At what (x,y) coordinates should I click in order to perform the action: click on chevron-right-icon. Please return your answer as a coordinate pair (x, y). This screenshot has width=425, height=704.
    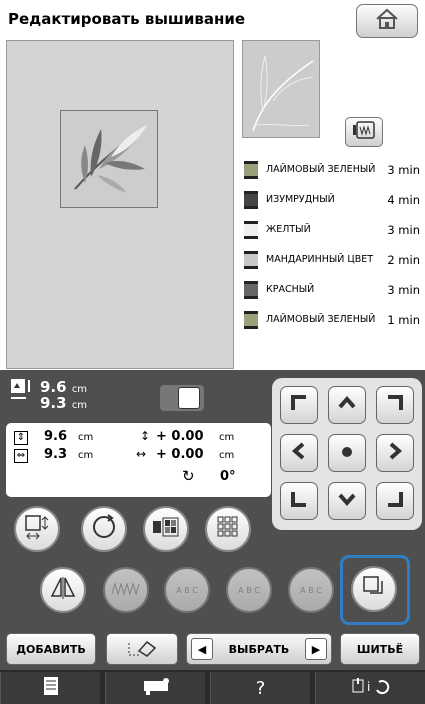
    Looking at the image, I should click on (395, 453).